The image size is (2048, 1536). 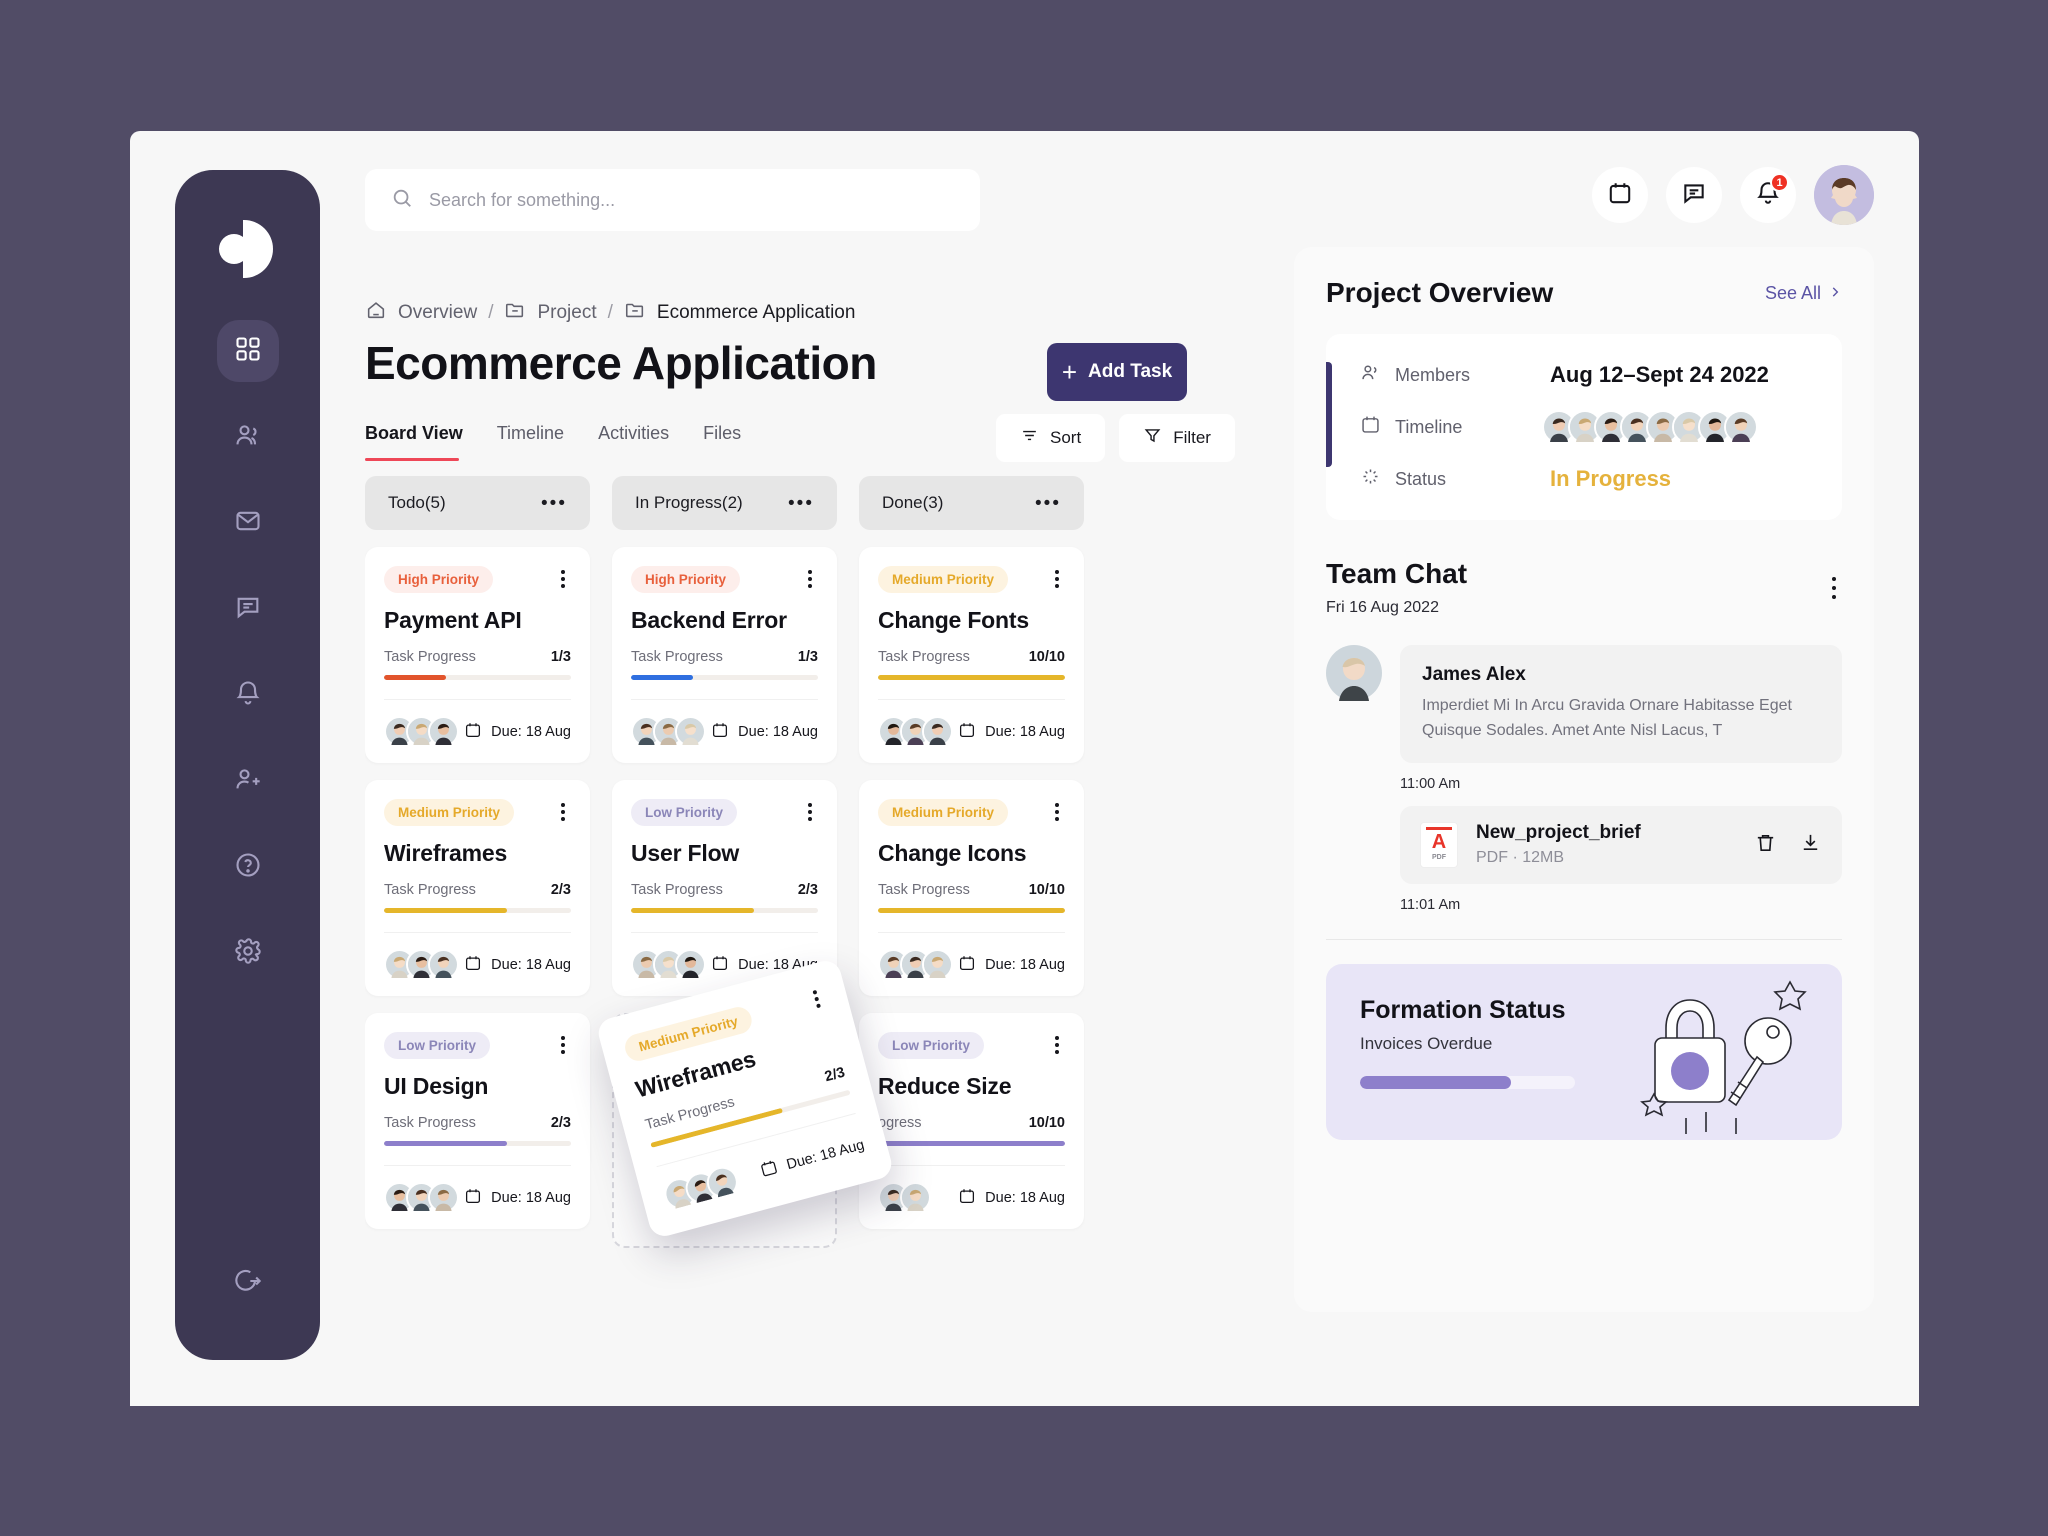 I want to click on progress-row: Task Progress 2/3, so click(x=477, y=890).